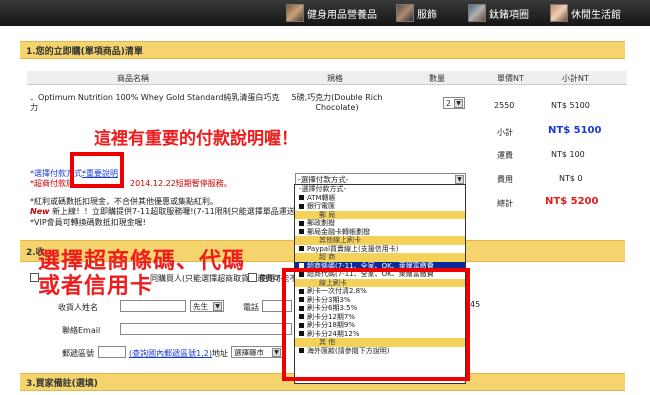 This screenshot has width=650, height=395. I want to click on payment-select-value: -選擇付款方式-, so click(323, 179).